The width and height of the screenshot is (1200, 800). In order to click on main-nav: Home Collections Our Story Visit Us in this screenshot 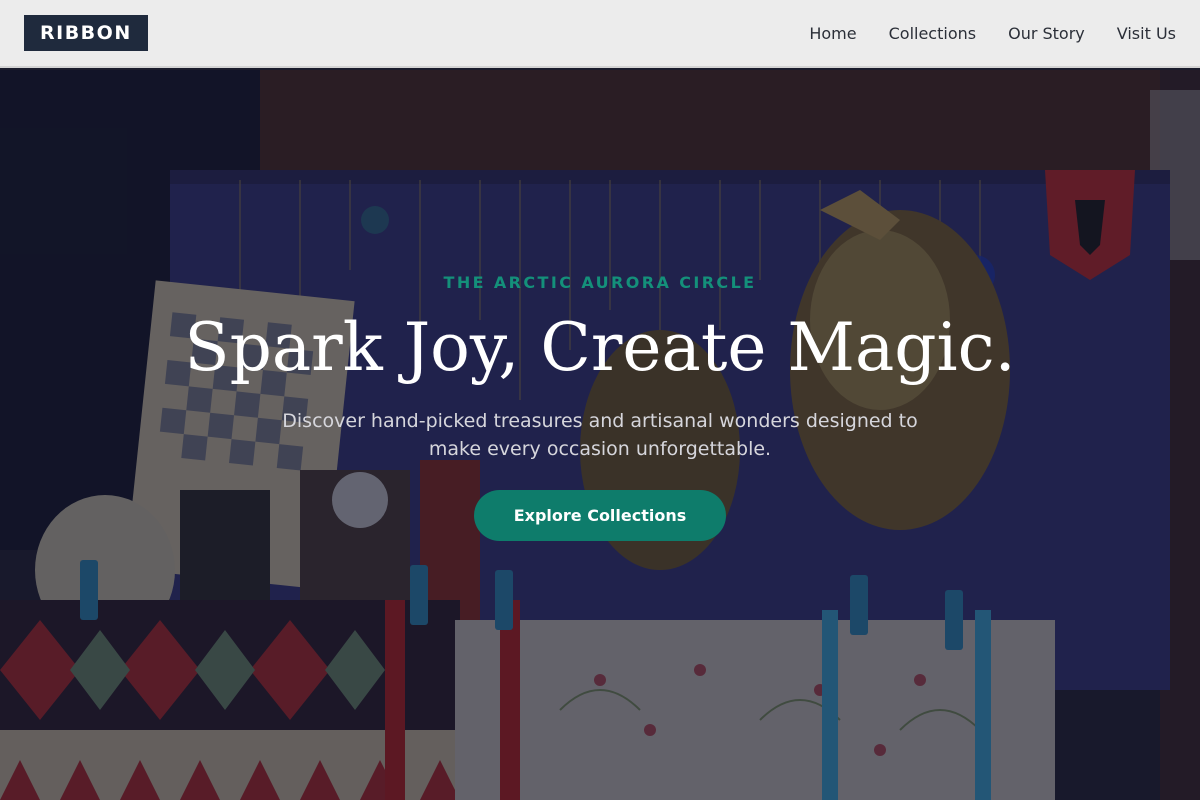, I will do `click(976, 33)`.